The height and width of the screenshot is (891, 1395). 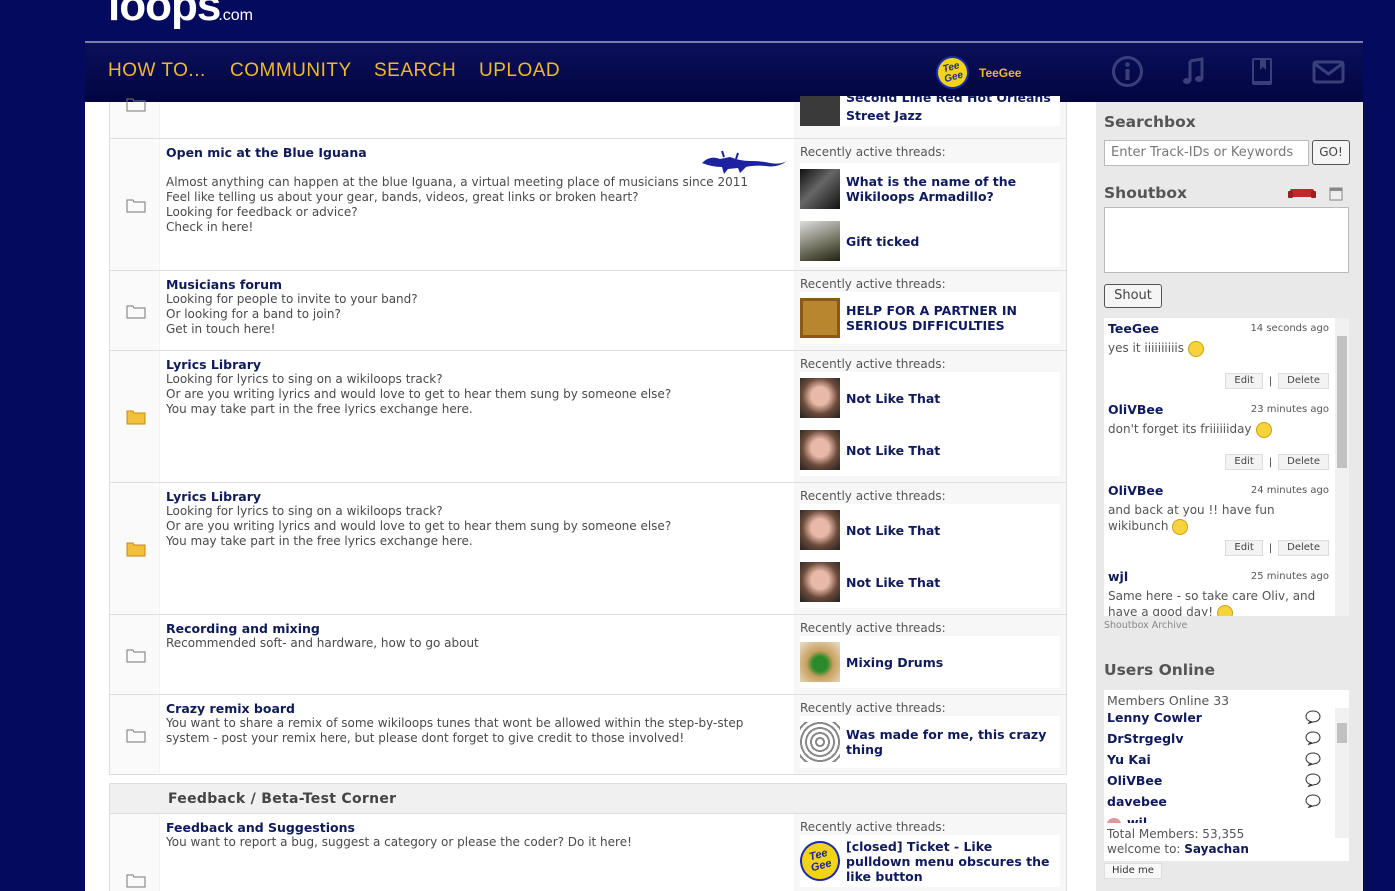 I want to click on thread-link: Gift ticked, so click(x=882, y=241).